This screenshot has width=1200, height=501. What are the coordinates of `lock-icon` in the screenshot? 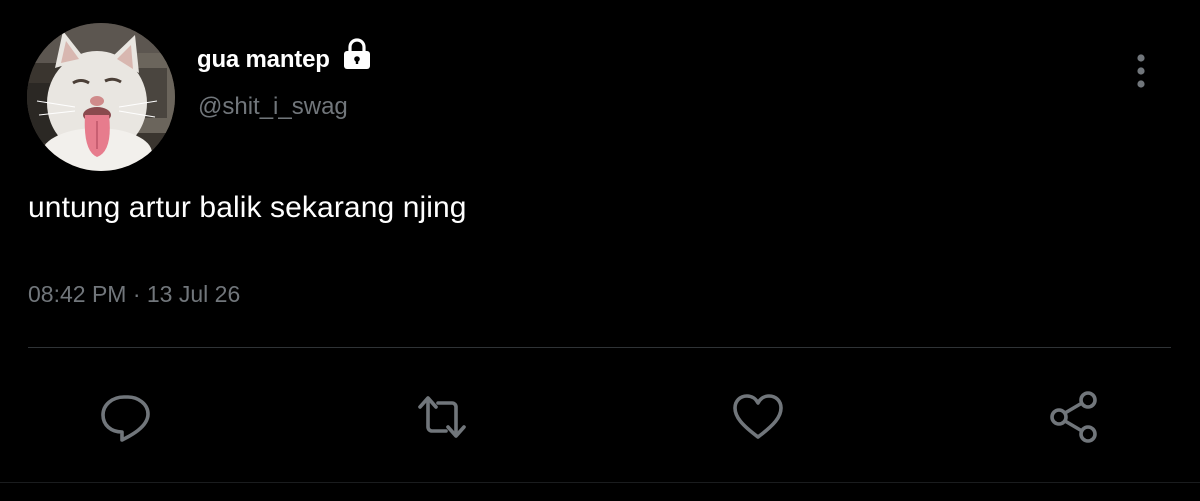 It's located at (357, 55).